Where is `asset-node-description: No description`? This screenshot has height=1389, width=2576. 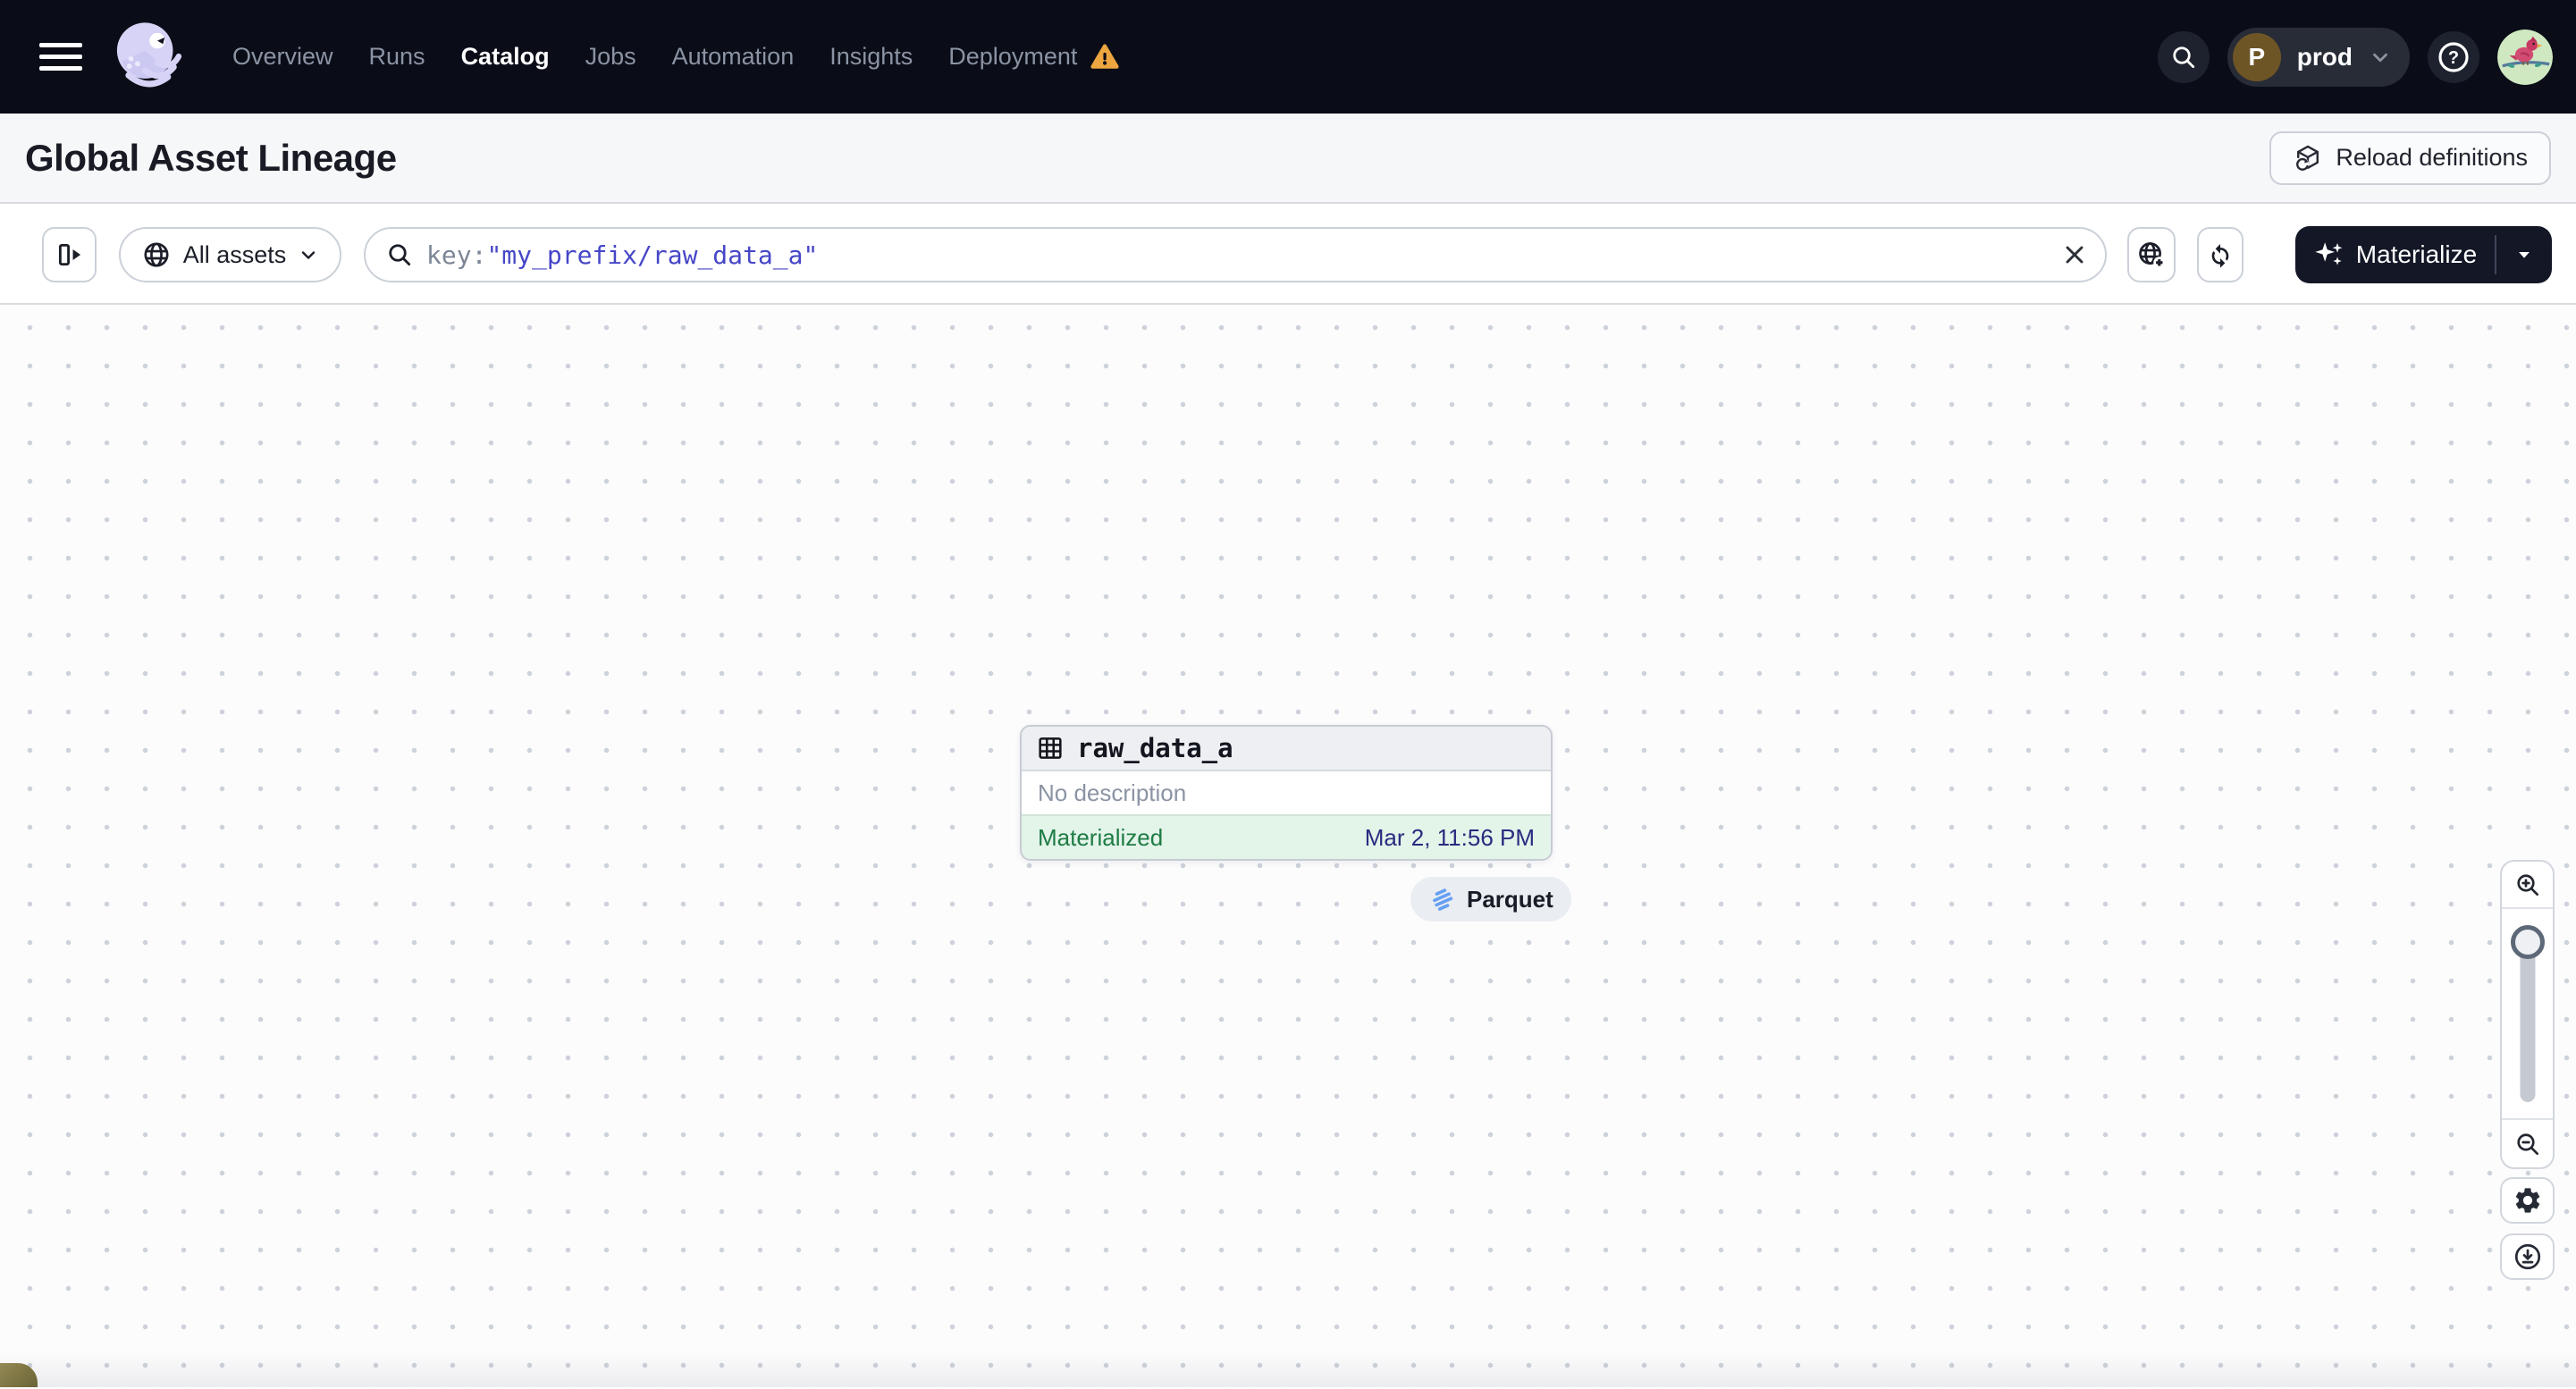 asset-node-description: No description is located at coordinates (1113, 792).